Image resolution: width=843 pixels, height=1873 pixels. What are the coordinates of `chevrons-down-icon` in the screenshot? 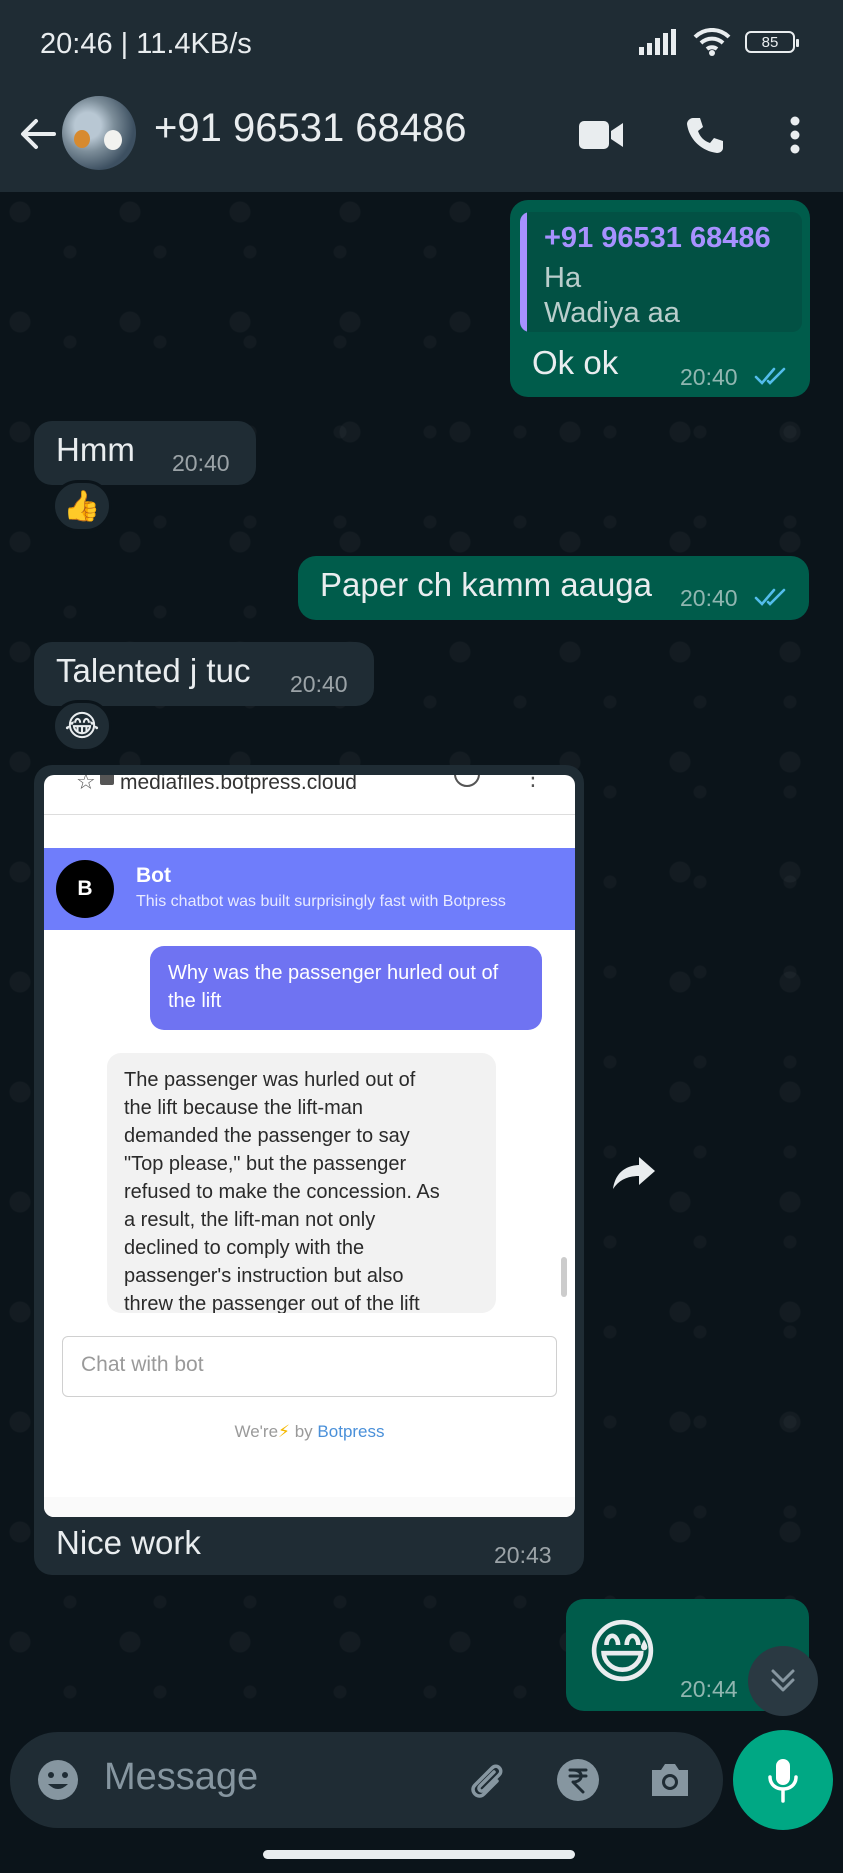 It's located at (783, 1680).